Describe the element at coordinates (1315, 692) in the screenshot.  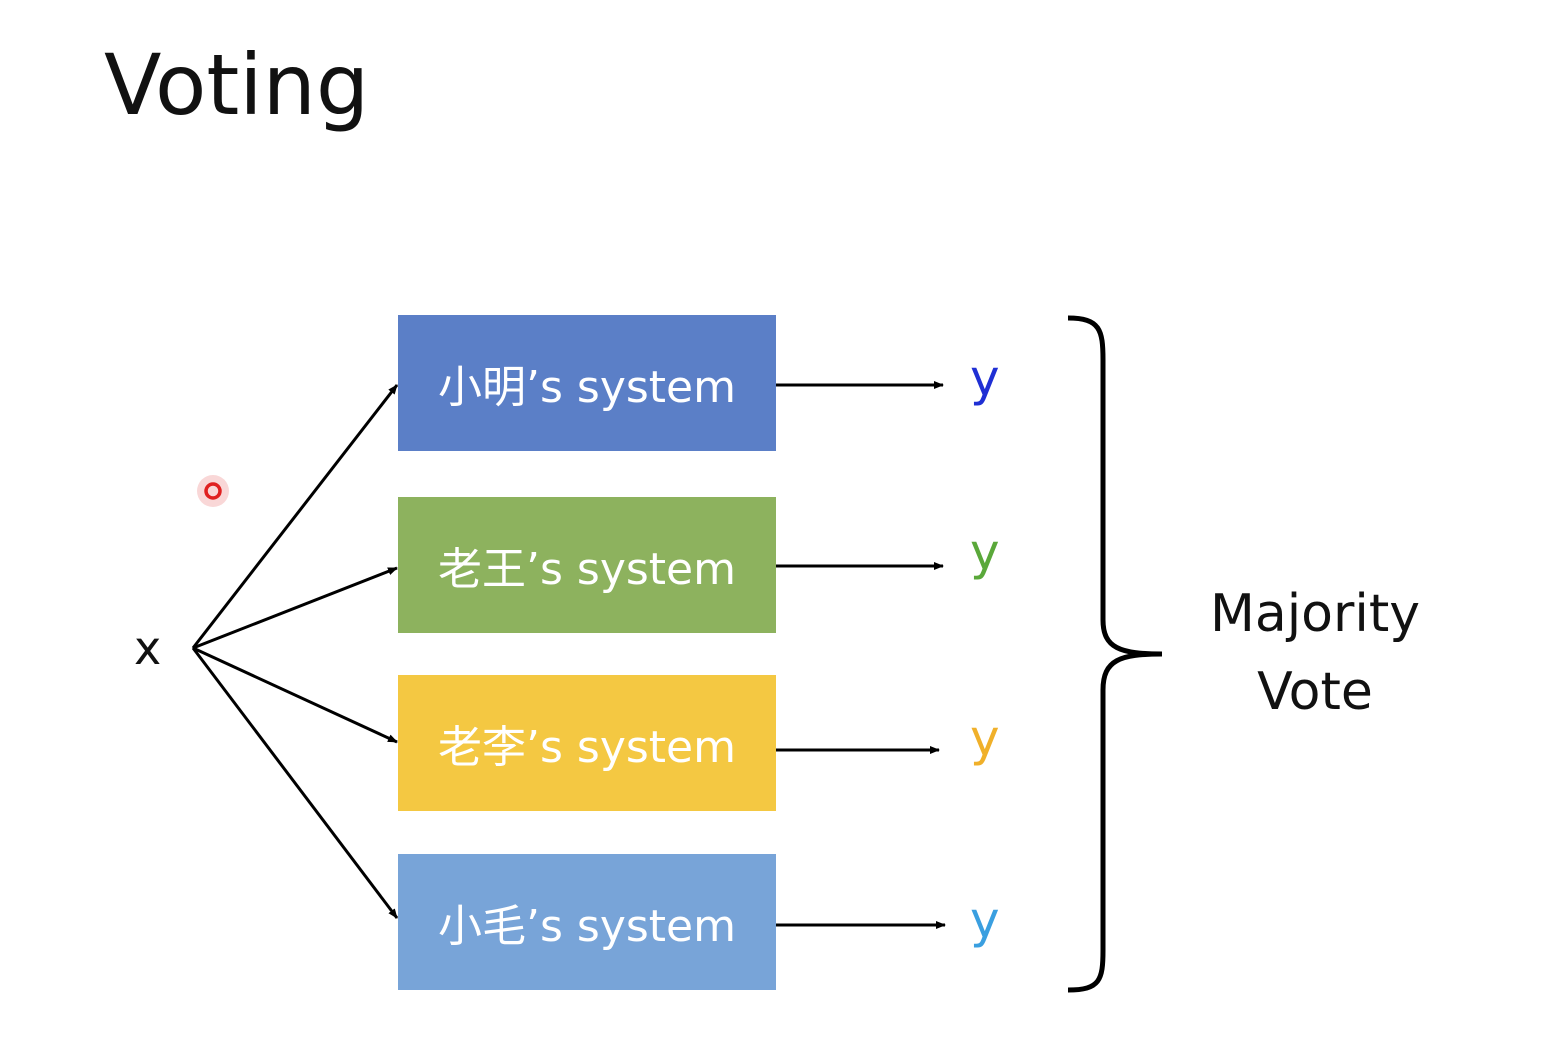
I see `majority-vote-line2: Vote` at that location.